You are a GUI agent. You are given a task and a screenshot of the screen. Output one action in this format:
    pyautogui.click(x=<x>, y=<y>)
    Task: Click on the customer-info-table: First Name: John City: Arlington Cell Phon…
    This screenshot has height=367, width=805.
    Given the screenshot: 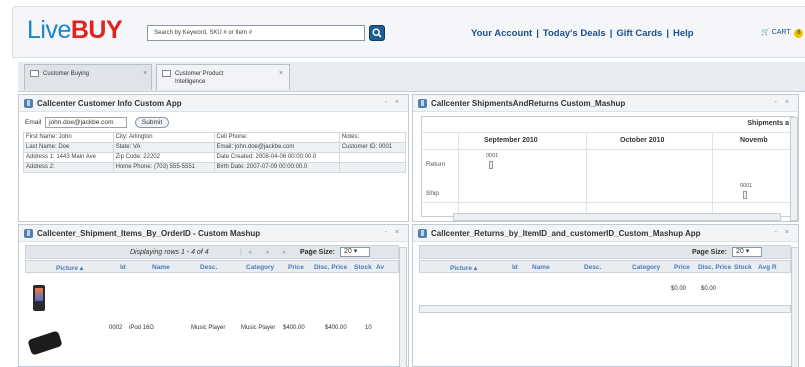 What is the action you would take?
    pyautogui.click(x=215, y=152)
    